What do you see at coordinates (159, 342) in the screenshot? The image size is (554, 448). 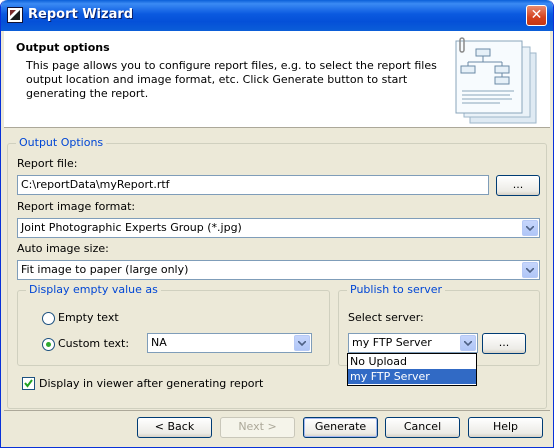 I see `custom-text-value: NA` at bounding box center [159, 342].